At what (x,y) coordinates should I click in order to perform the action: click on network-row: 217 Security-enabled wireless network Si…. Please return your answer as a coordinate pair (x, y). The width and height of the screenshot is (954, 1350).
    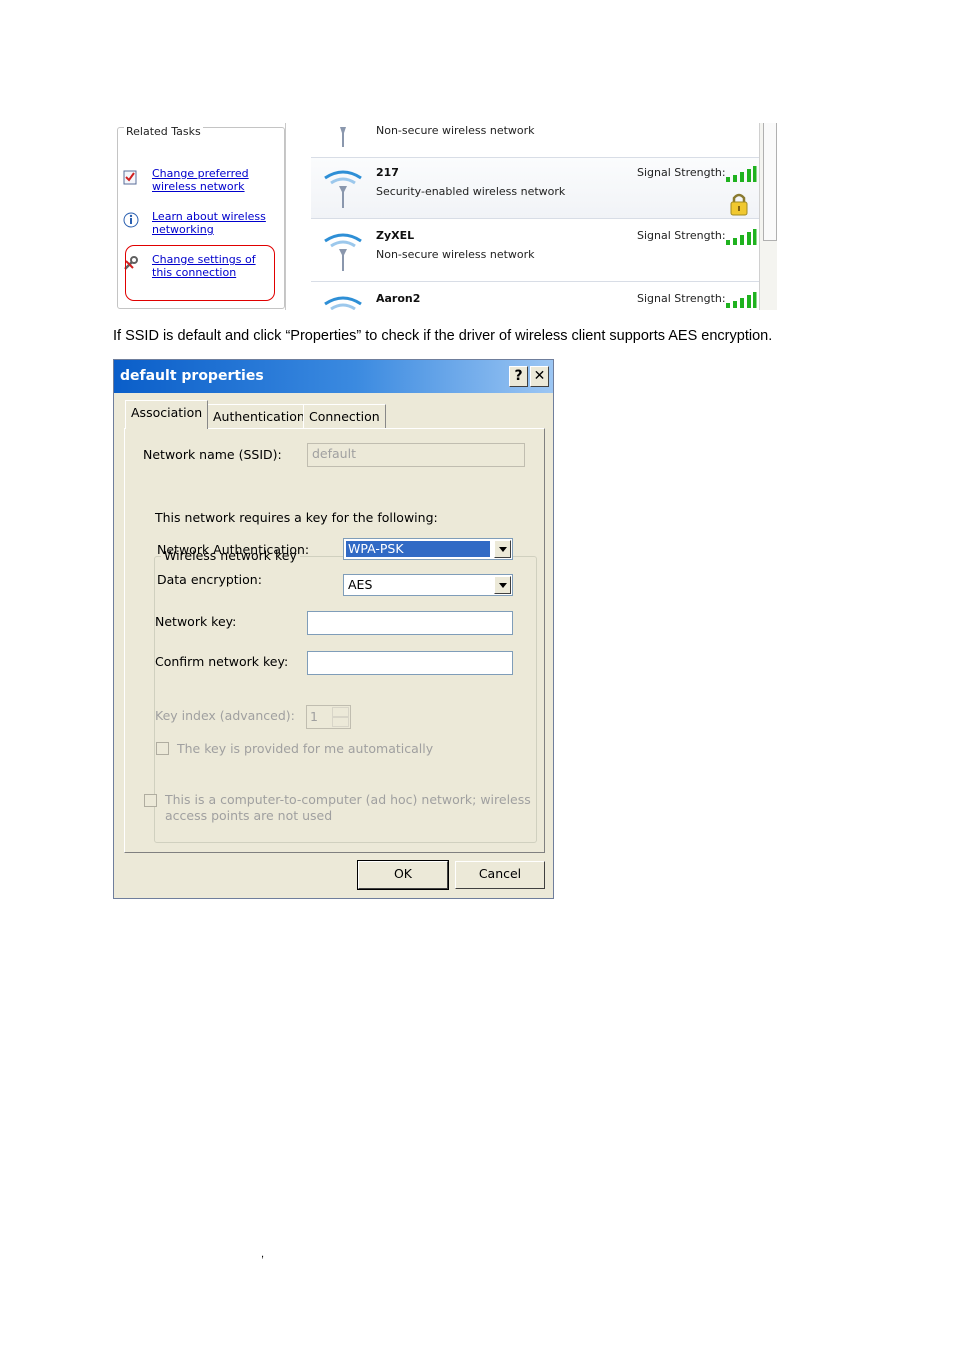
    Looking at the image, I should click on (535, 188).